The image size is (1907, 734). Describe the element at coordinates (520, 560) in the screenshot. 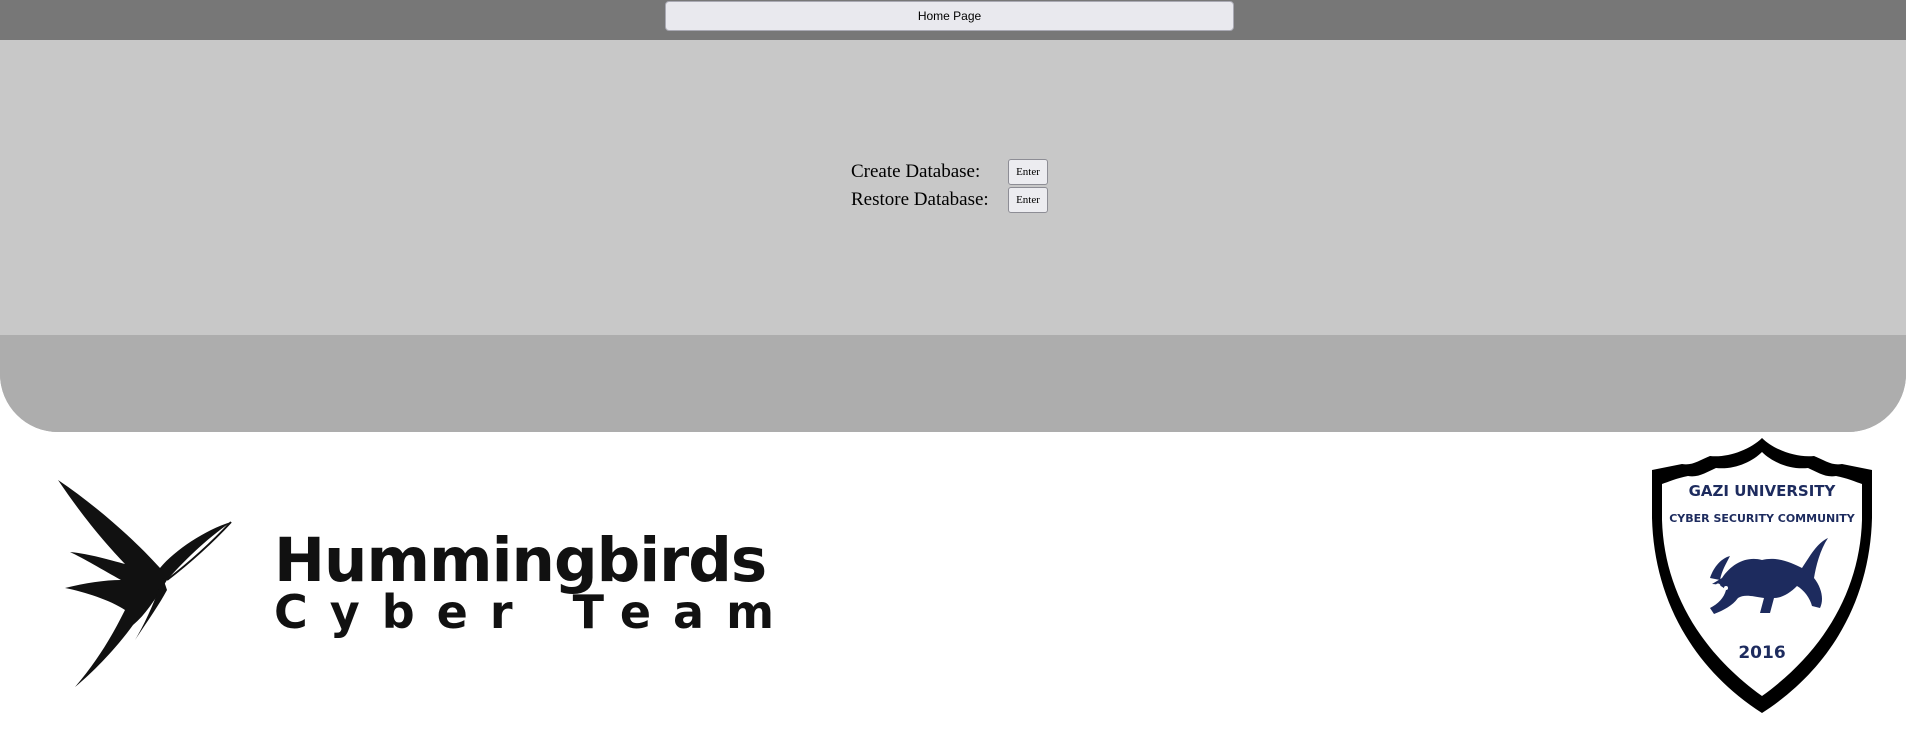

I see `team-name-line1: Hummingbirds` at that location.